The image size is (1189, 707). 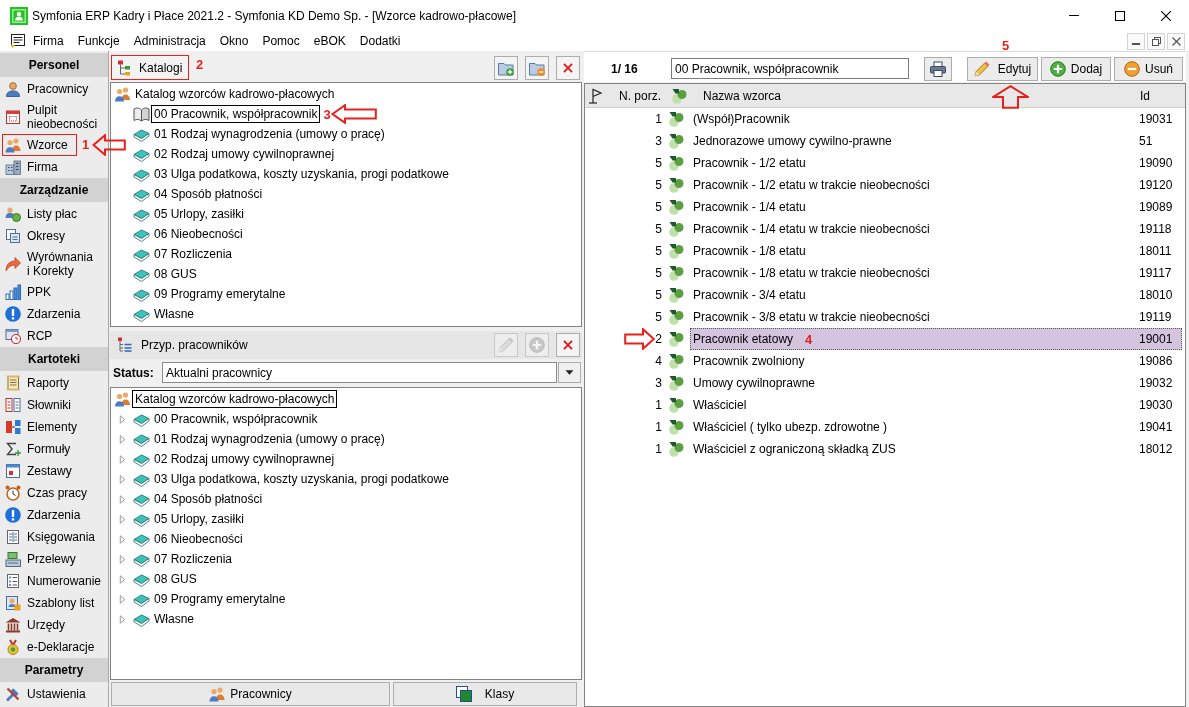 I want to click on sidebar-item: Szablony list, so click(x=54, y=603).